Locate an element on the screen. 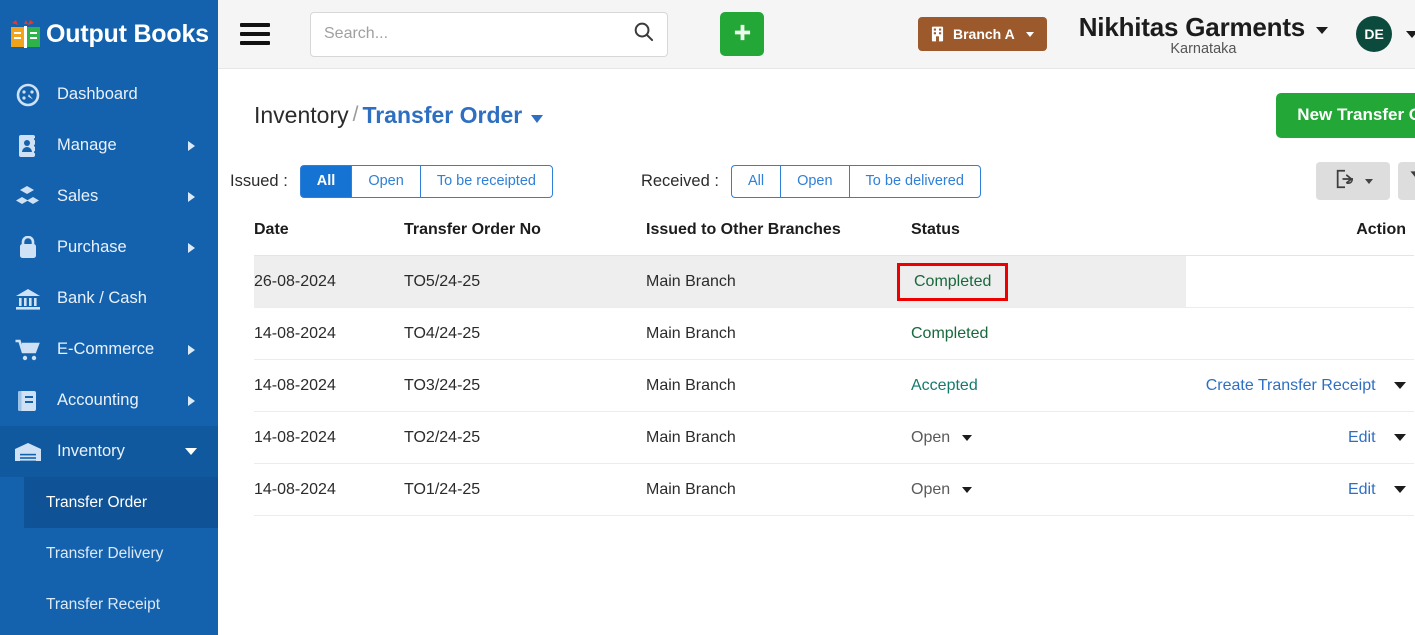 The height and width of the screenshot is (635, 1415). cell-action: Create Transfer Receipt is located at coordinates (1300, 385).